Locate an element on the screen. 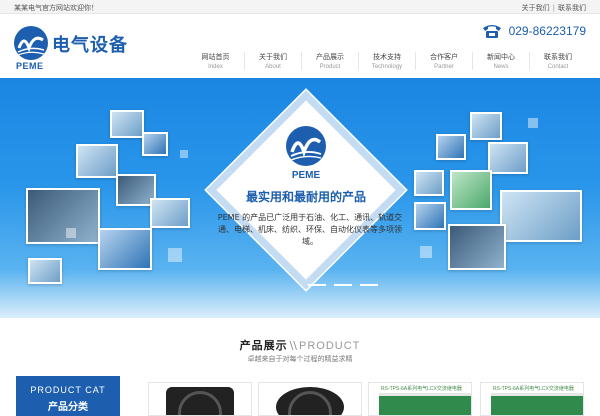  nav-item-technology: 技术支持 Technology is located at coordinates (386, 61).